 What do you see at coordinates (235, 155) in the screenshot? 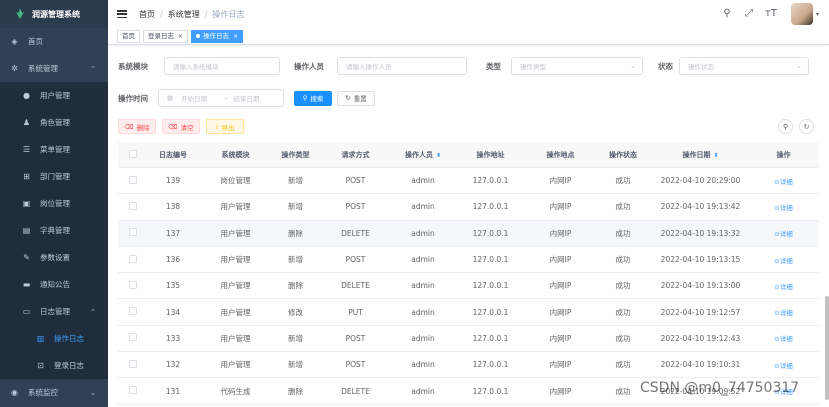
I see `column-header: 系统模块` at bounding box center [235, 155].